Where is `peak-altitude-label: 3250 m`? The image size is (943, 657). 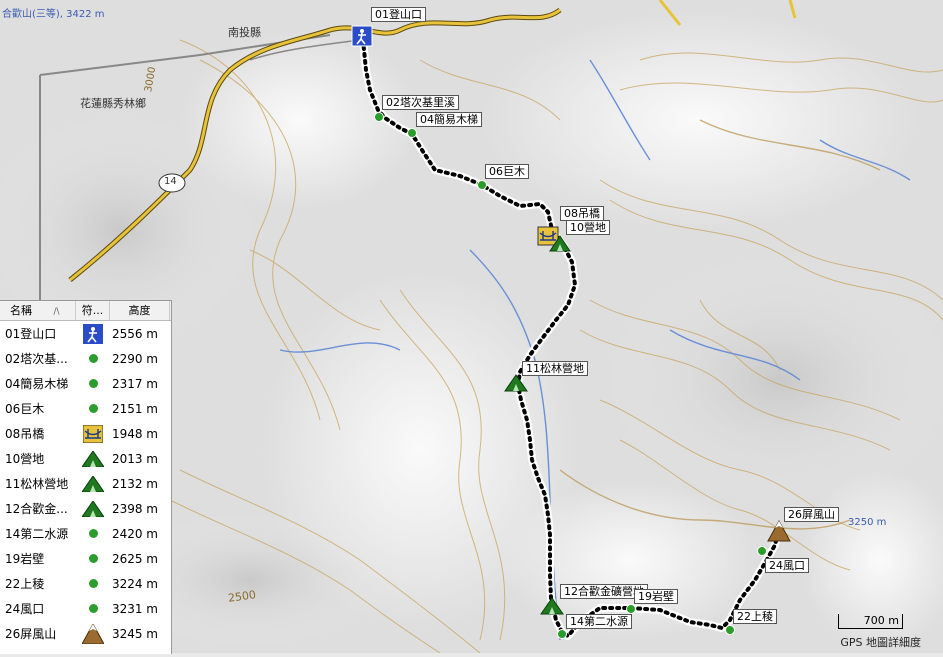
peak-altitude-label: 3250 m is located at coordinates (867, 522).